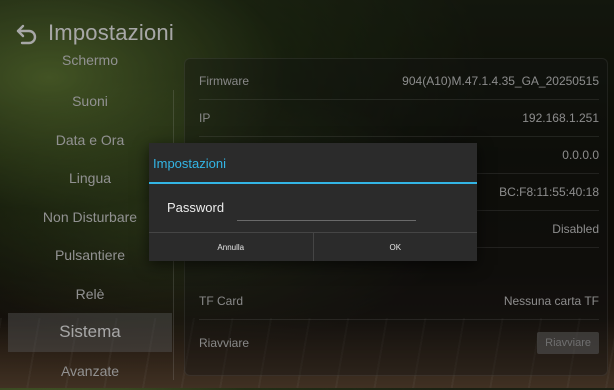  I want to click on dialog-button-bar: Annulla OK, so click(313, 246).